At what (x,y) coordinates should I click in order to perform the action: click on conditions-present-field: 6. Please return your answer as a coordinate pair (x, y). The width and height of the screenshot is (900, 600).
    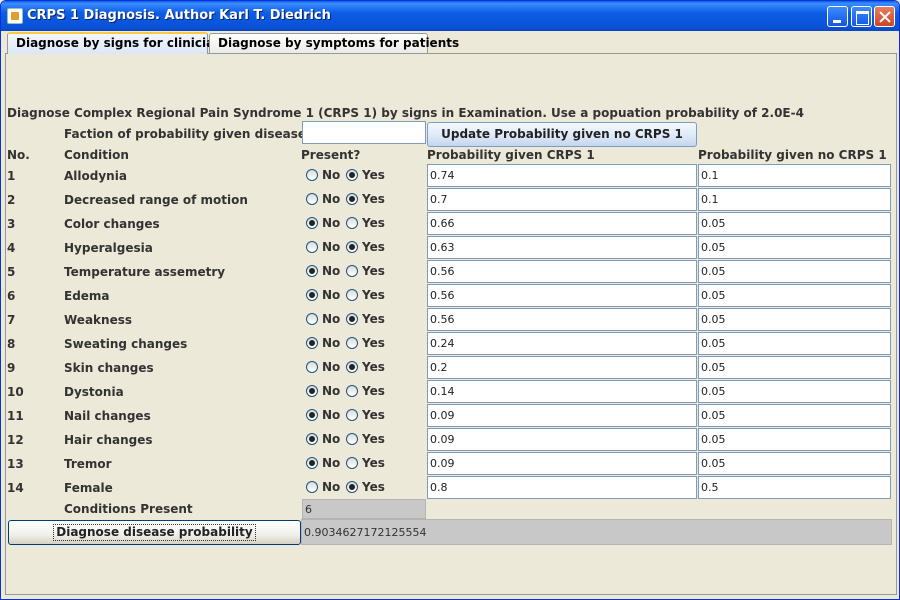
    Looking at the image, I should click on (364, 509).